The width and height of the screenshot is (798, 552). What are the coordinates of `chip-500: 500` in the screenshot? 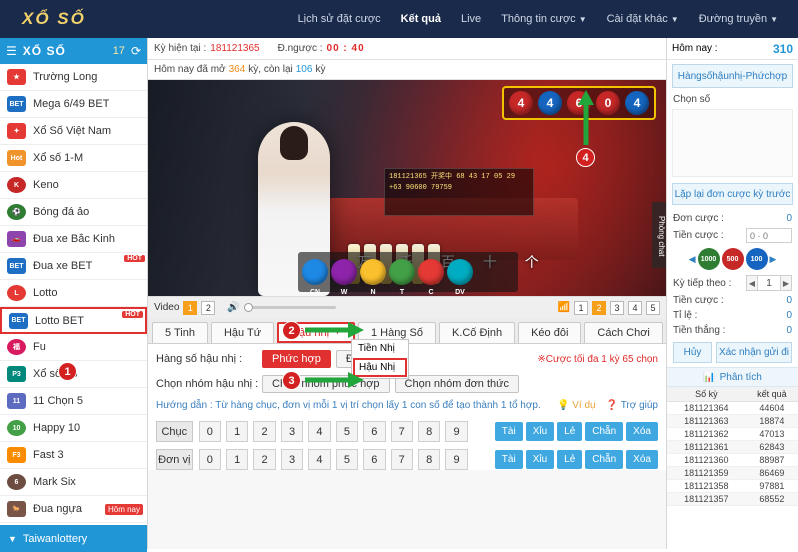 It's located at (732, 259).